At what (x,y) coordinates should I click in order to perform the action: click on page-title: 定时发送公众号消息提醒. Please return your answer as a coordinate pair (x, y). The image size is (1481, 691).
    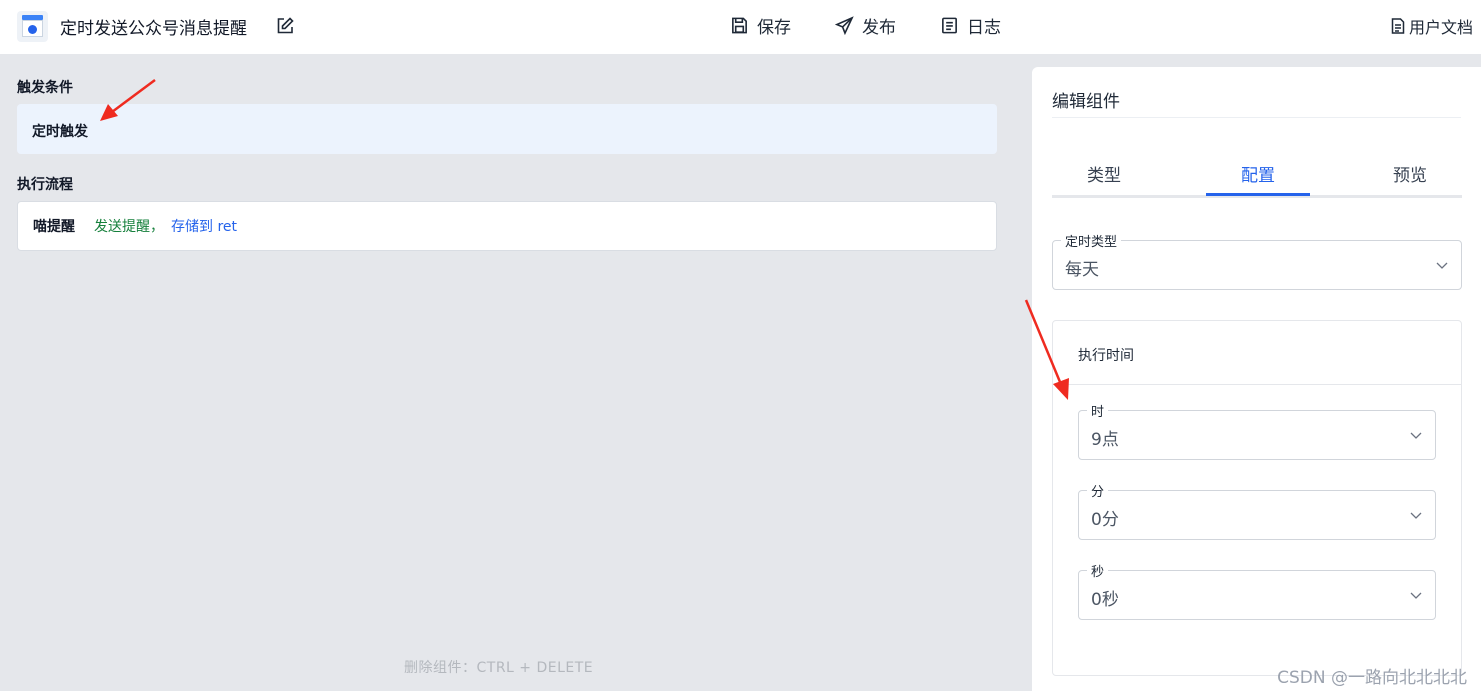
    Looking at the image, I should click on (153, 29).